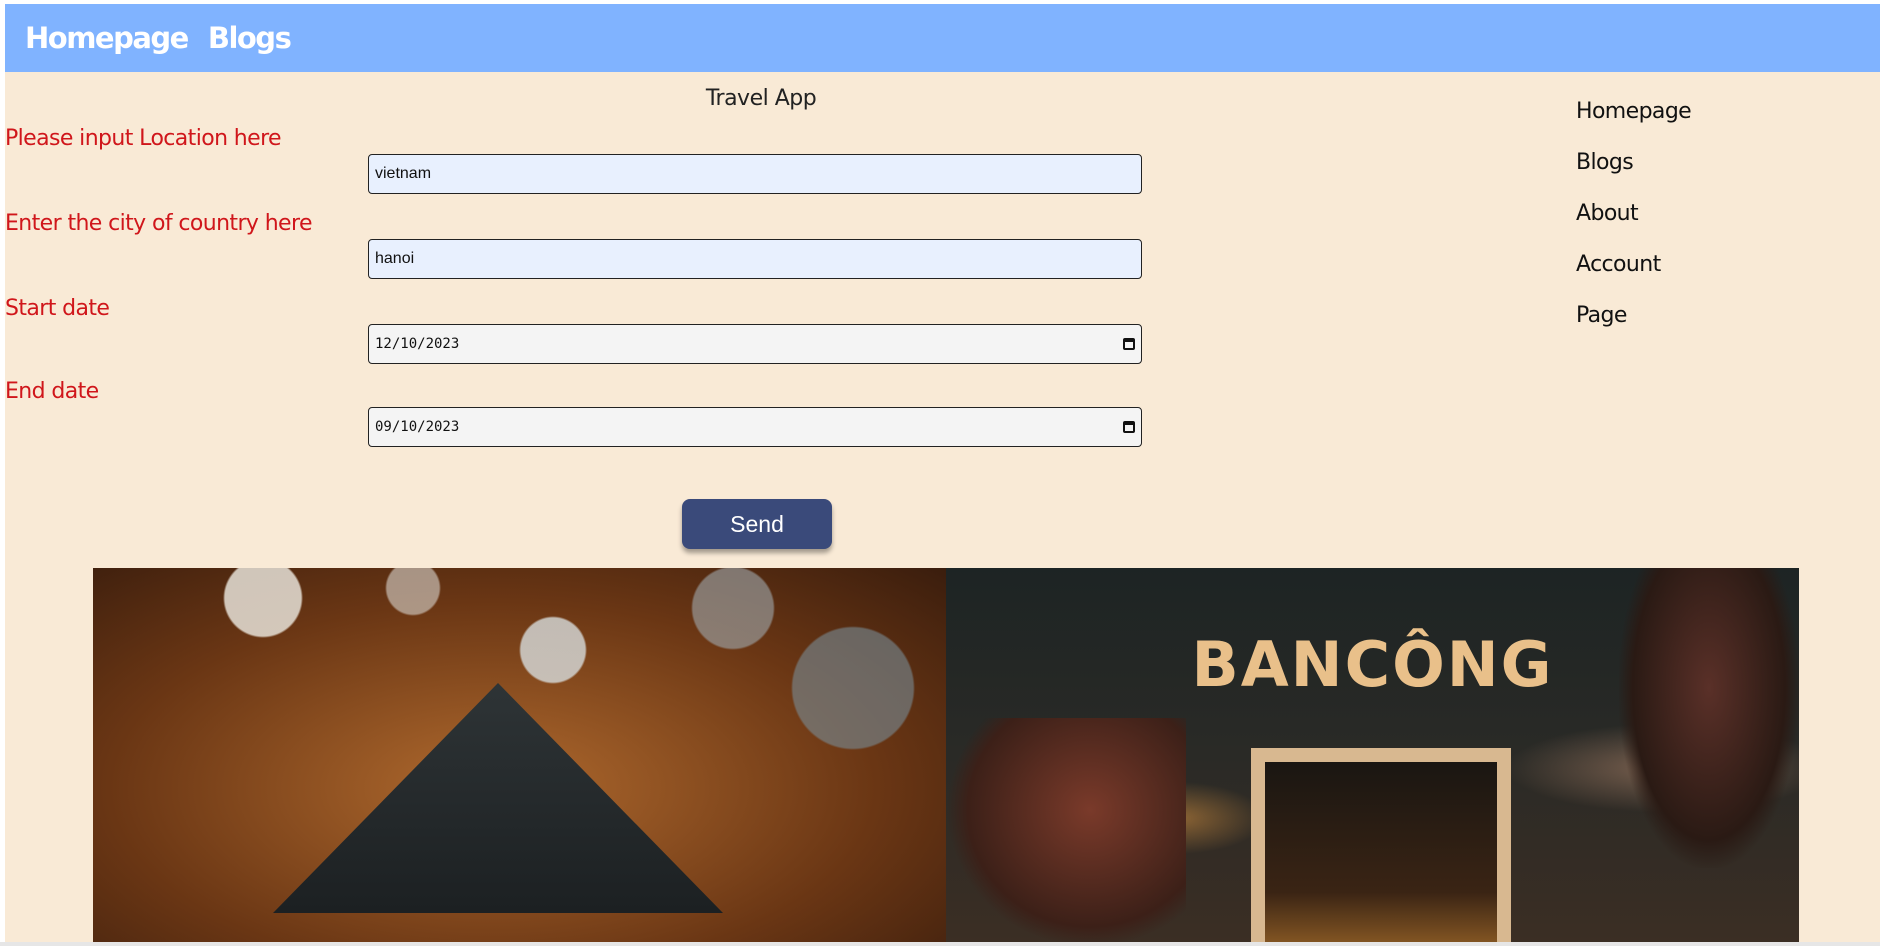 The width and height of the screenshot is (1880, 946). What do you see at coordinates (158, 223) in the screenshot?
I see `city-label: Enter the city of country here` at bounding box center [158, 223].